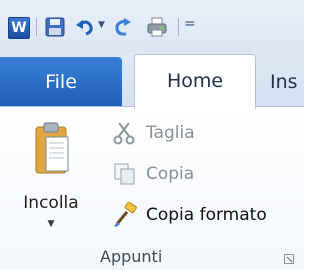  Describe the element at coordinates (19, 28) in the screenshot. I see `word-app-icon: W` at that location.